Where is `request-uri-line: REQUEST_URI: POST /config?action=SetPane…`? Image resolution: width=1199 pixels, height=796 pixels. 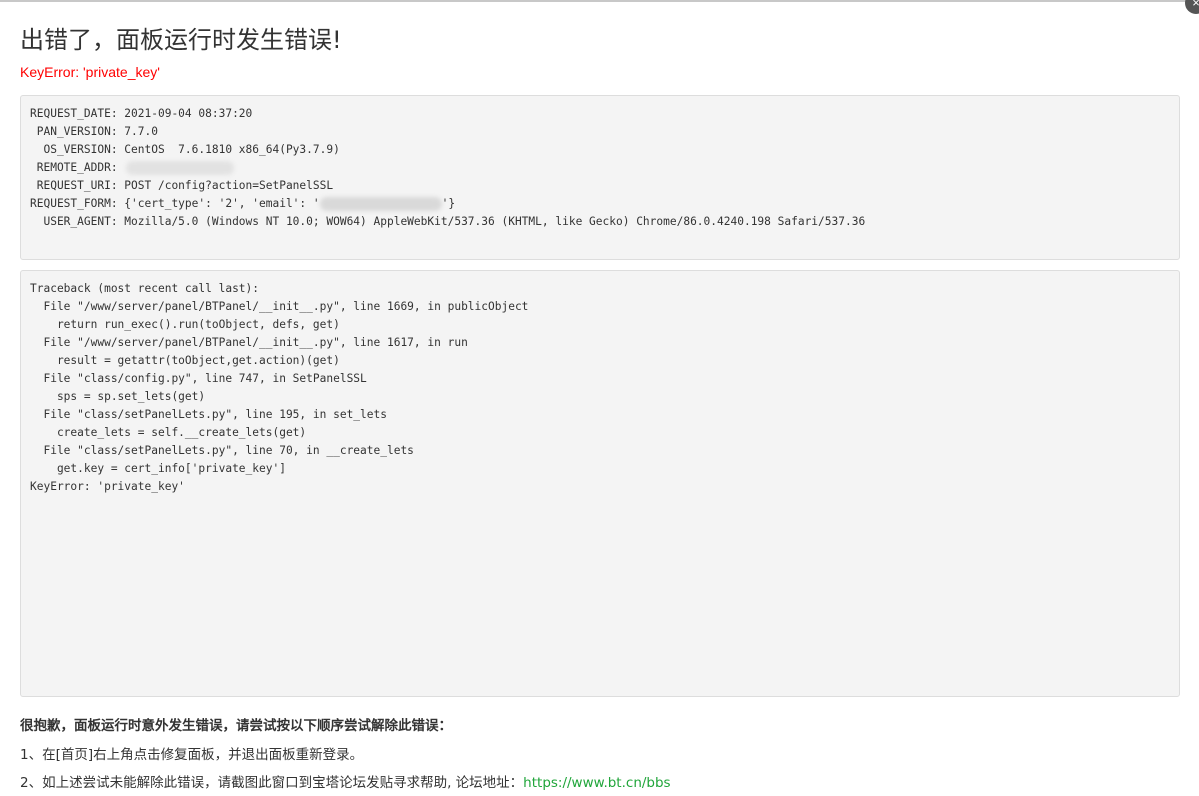
request-uri-line: REQUEST_URI: POST /config?action=SetPane… is located at coordinates (182, 185).